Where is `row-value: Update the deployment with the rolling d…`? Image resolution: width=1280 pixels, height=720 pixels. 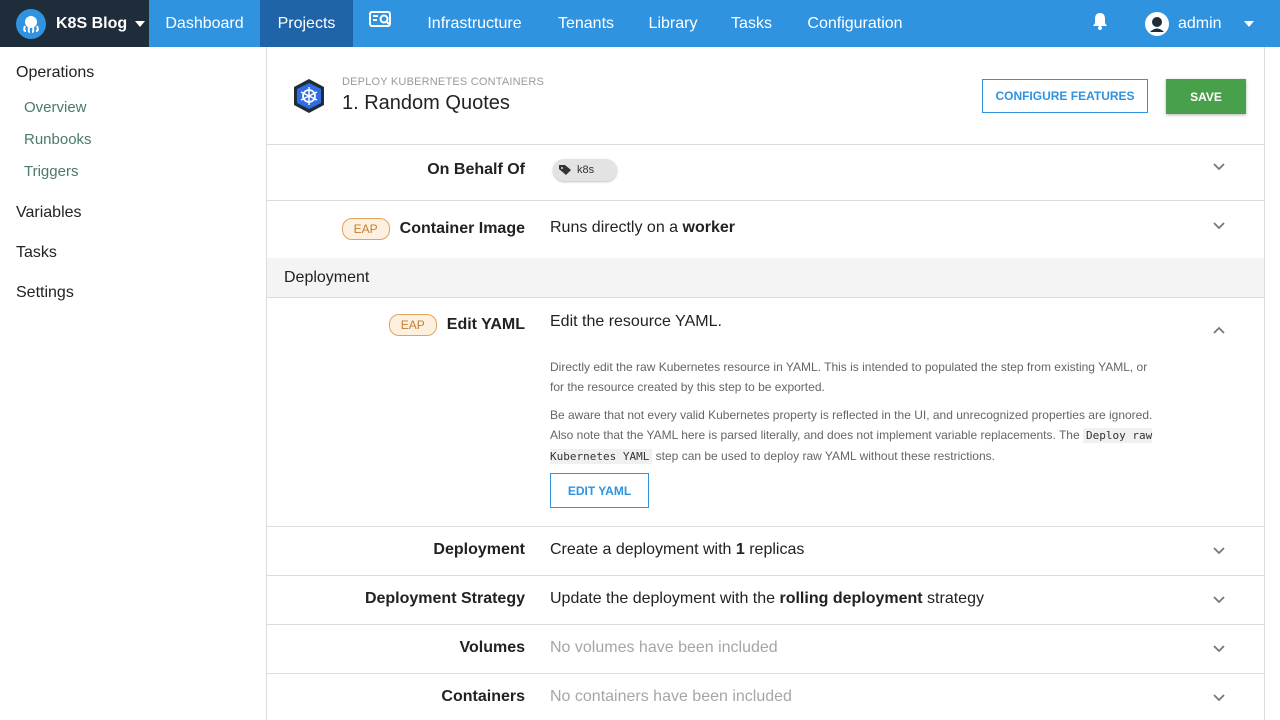
row-value: Update the deployment with the rolling d… is located at coordinates (767, 599).